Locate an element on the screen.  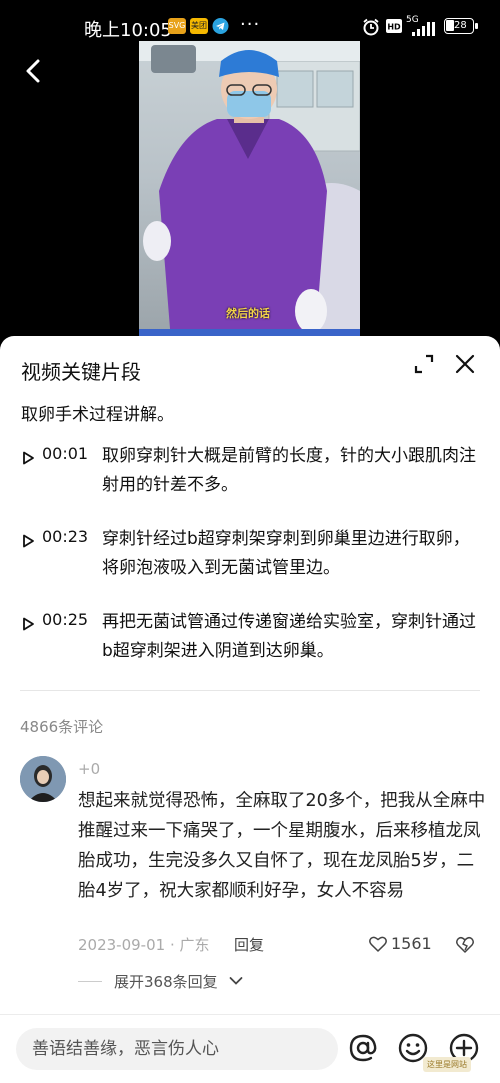
status-time: 晚上10:05 is located at coordinates (128, 30).